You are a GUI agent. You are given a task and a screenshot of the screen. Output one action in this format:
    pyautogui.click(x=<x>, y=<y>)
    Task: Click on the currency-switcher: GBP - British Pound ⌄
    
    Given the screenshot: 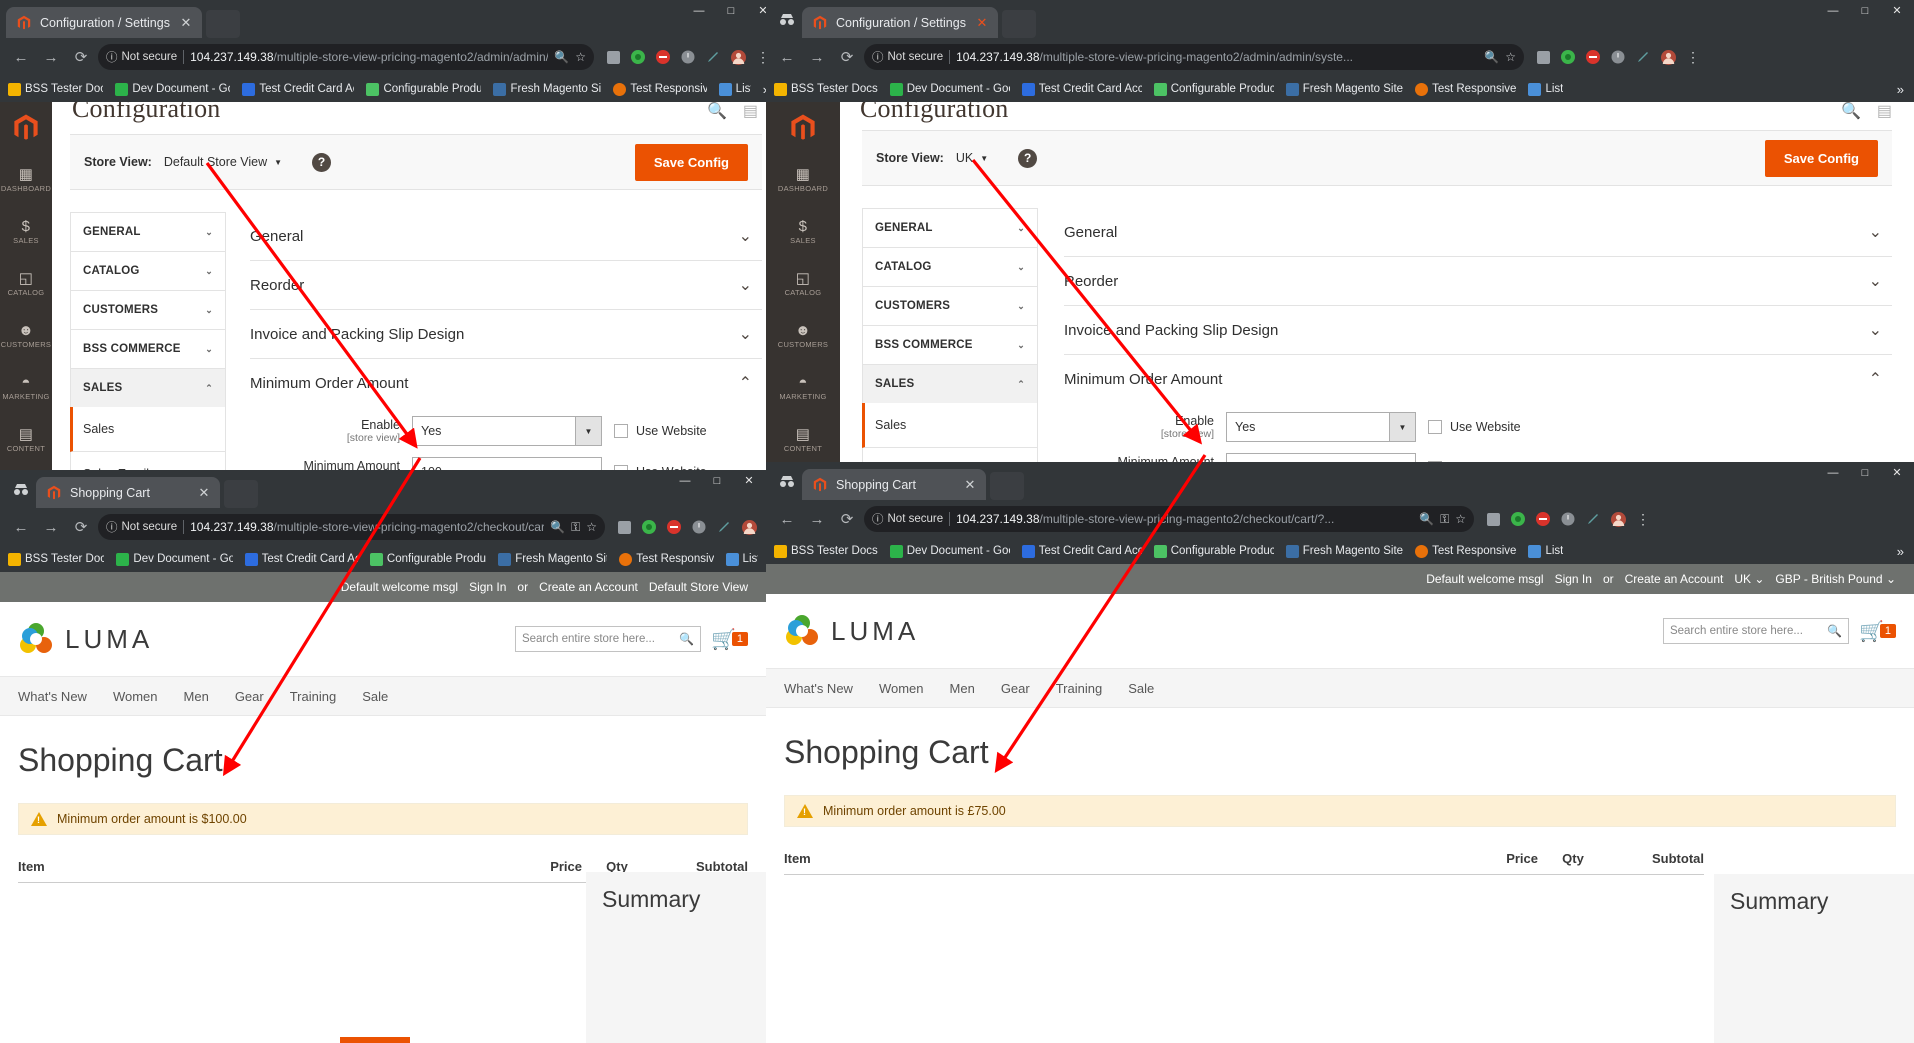 What is the action you would take?
    pyautogui.click(x=1835, y=579)
    